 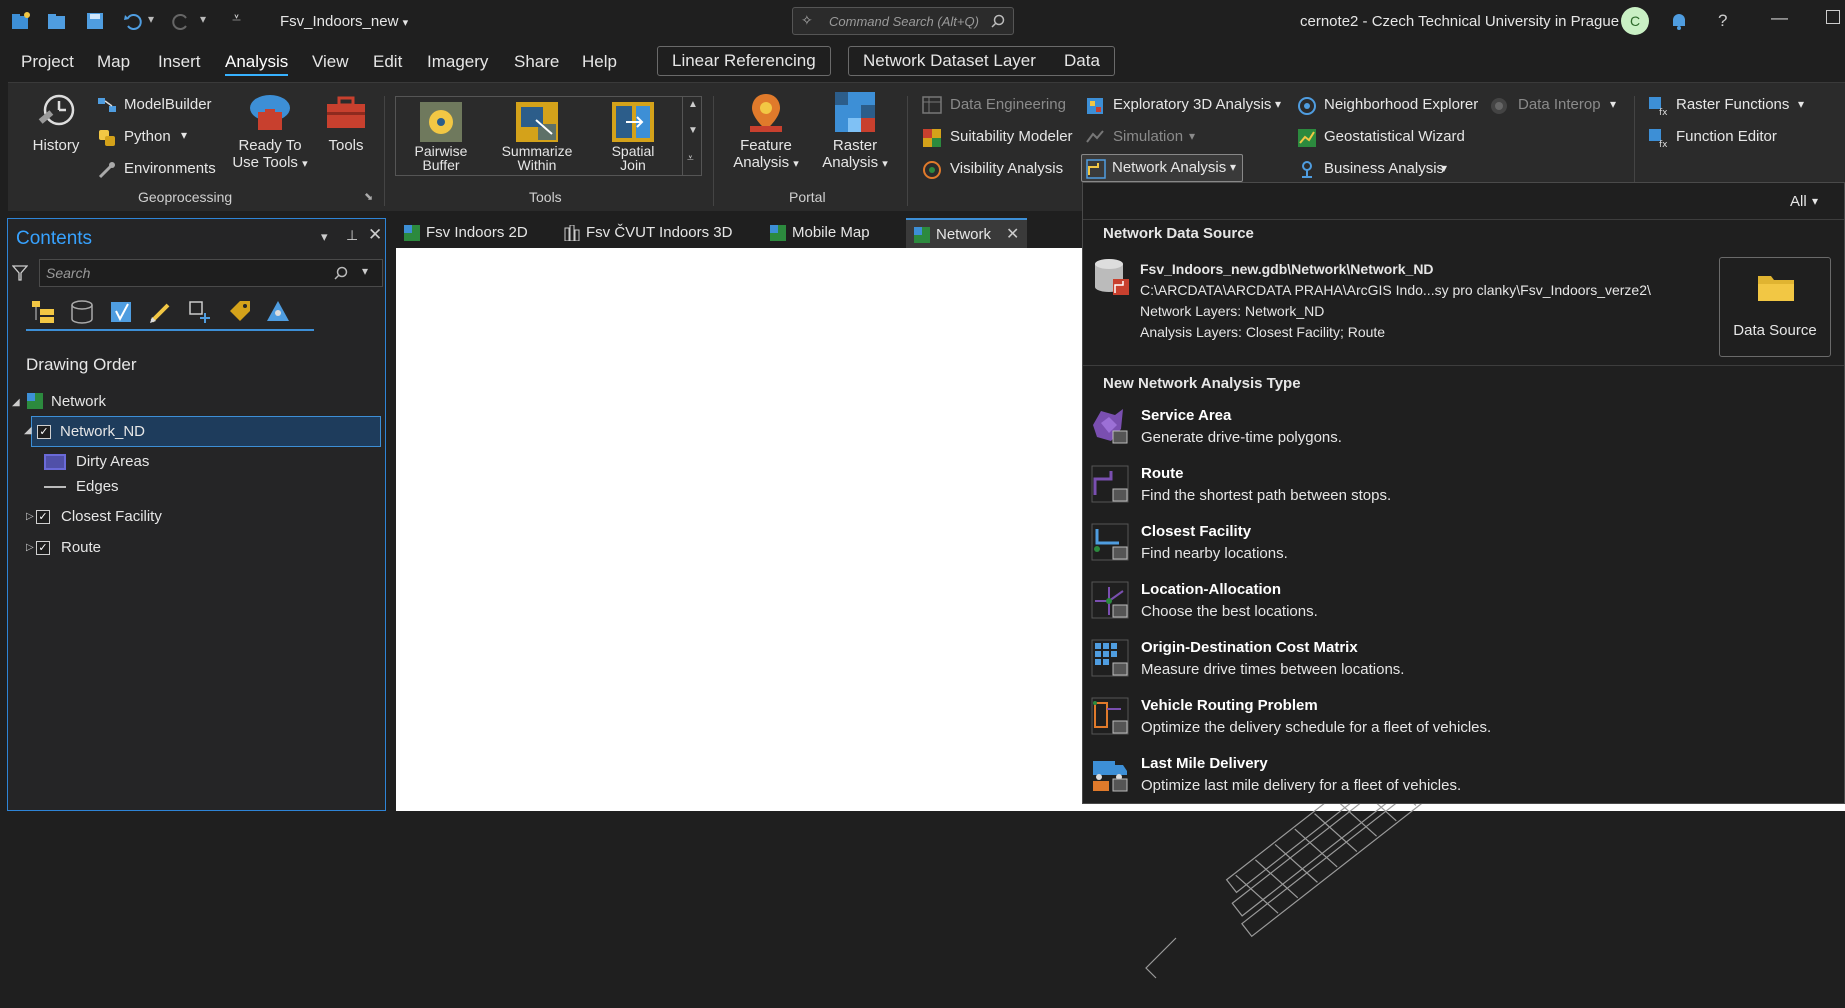 I want to click on expand-closest-facility-icon: ▷, so click(x=30, y=516).